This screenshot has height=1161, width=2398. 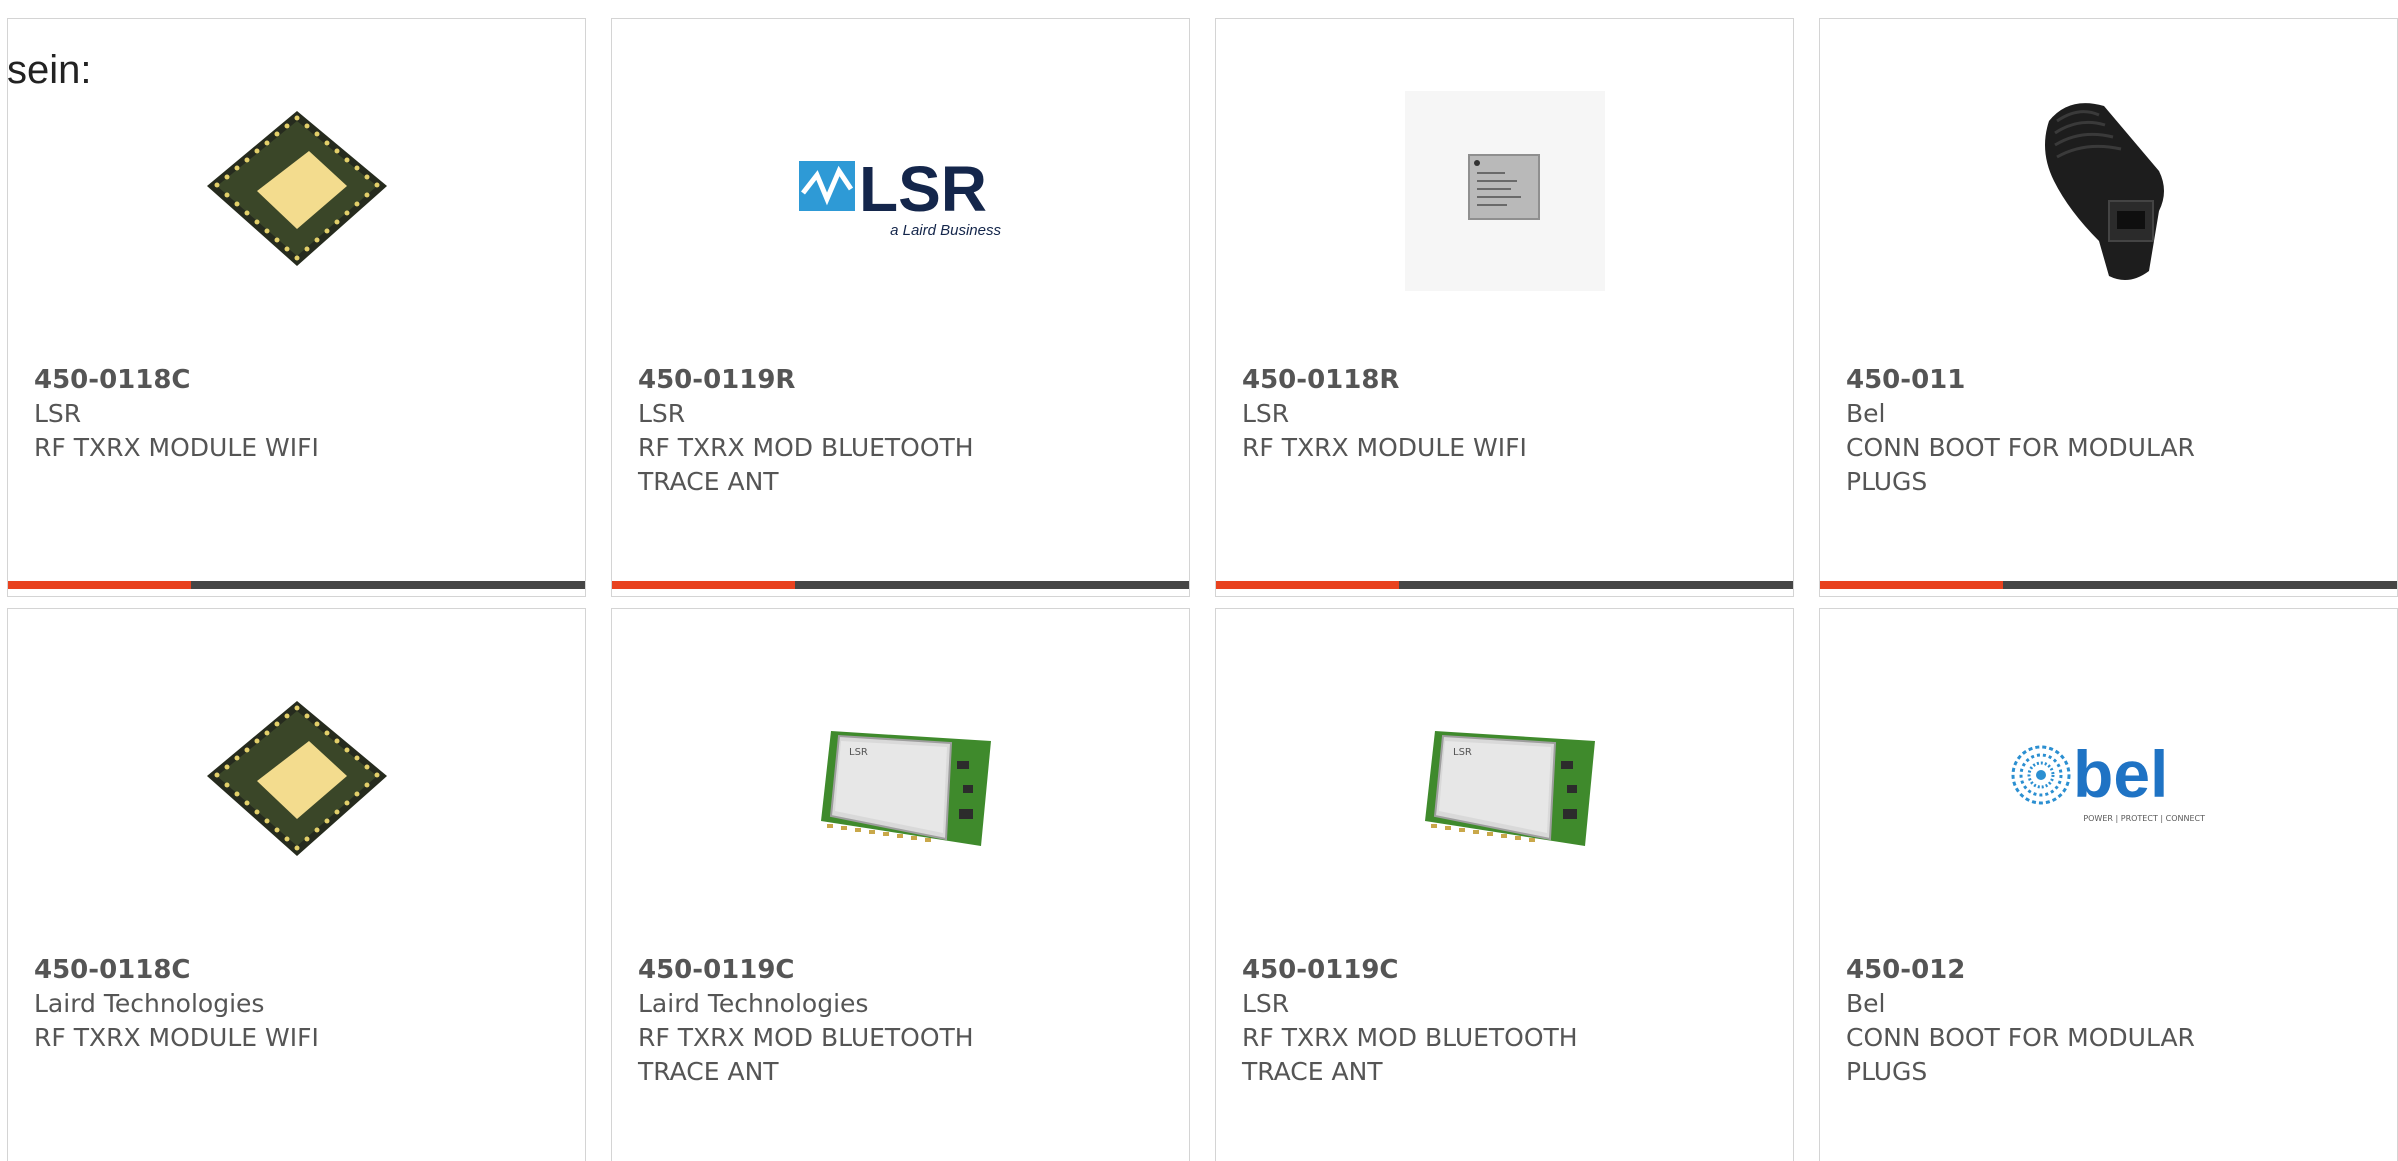 I want to click on logo-text: LSR, so click(x=923, y=189).